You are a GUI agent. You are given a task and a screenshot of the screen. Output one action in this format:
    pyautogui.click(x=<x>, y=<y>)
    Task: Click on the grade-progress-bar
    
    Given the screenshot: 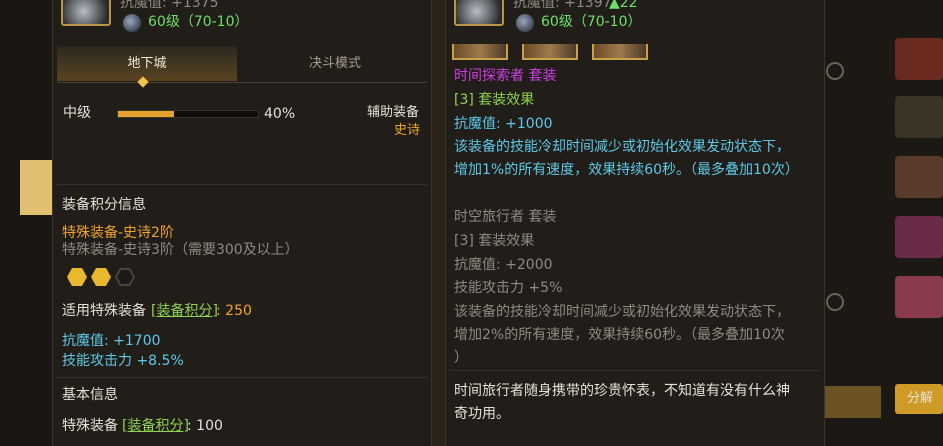 What is the action you would take?
    pyautogui.click(x=188, y=114)
    